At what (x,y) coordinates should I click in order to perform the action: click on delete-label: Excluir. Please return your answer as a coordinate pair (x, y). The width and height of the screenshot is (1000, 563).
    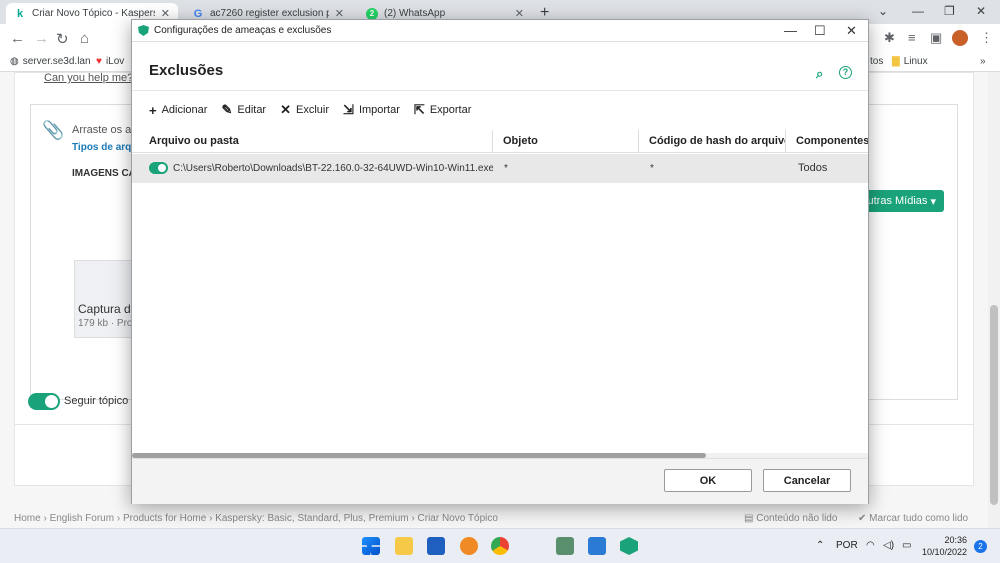
    Looking at the image, I should click on (313, 110).